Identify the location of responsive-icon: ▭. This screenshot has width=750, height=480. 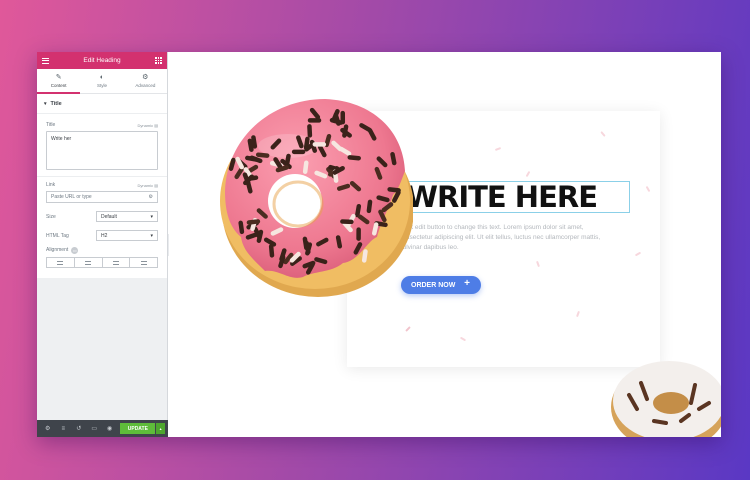
(75, 250).